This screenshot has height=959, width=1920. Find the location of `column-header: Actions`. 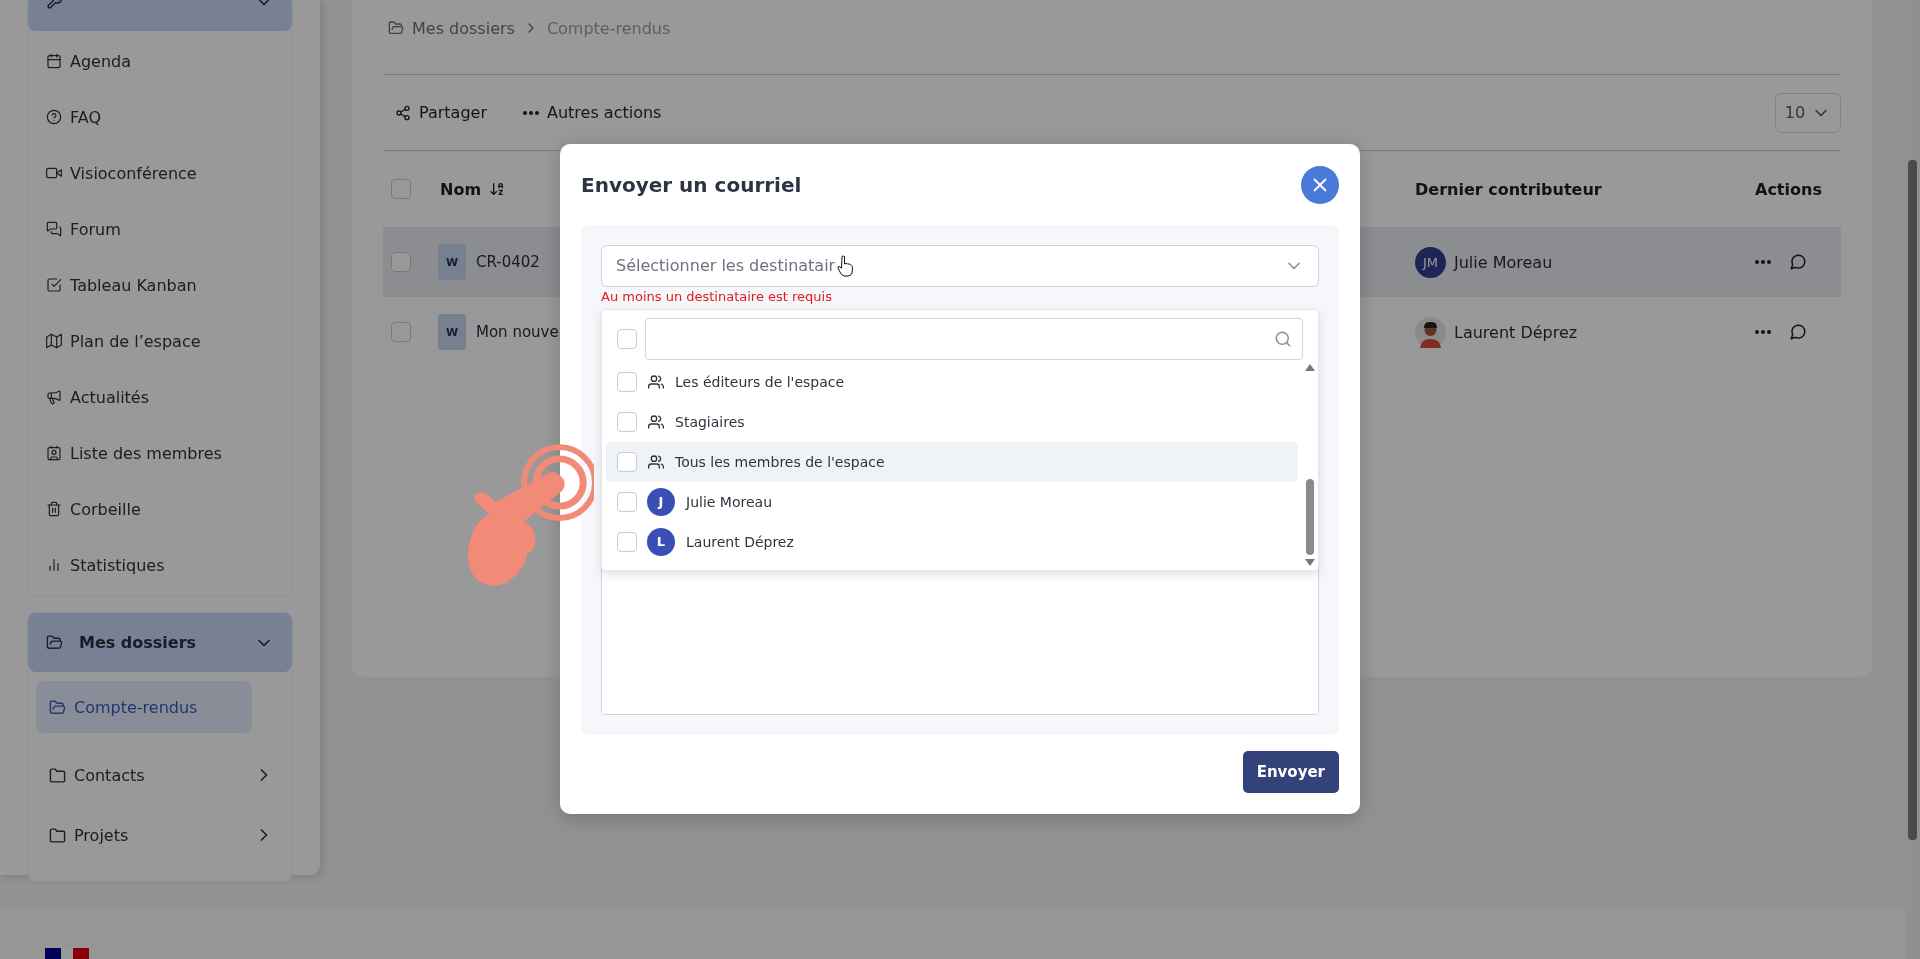

column-header: Actions is located at coordinates (1789, 189).